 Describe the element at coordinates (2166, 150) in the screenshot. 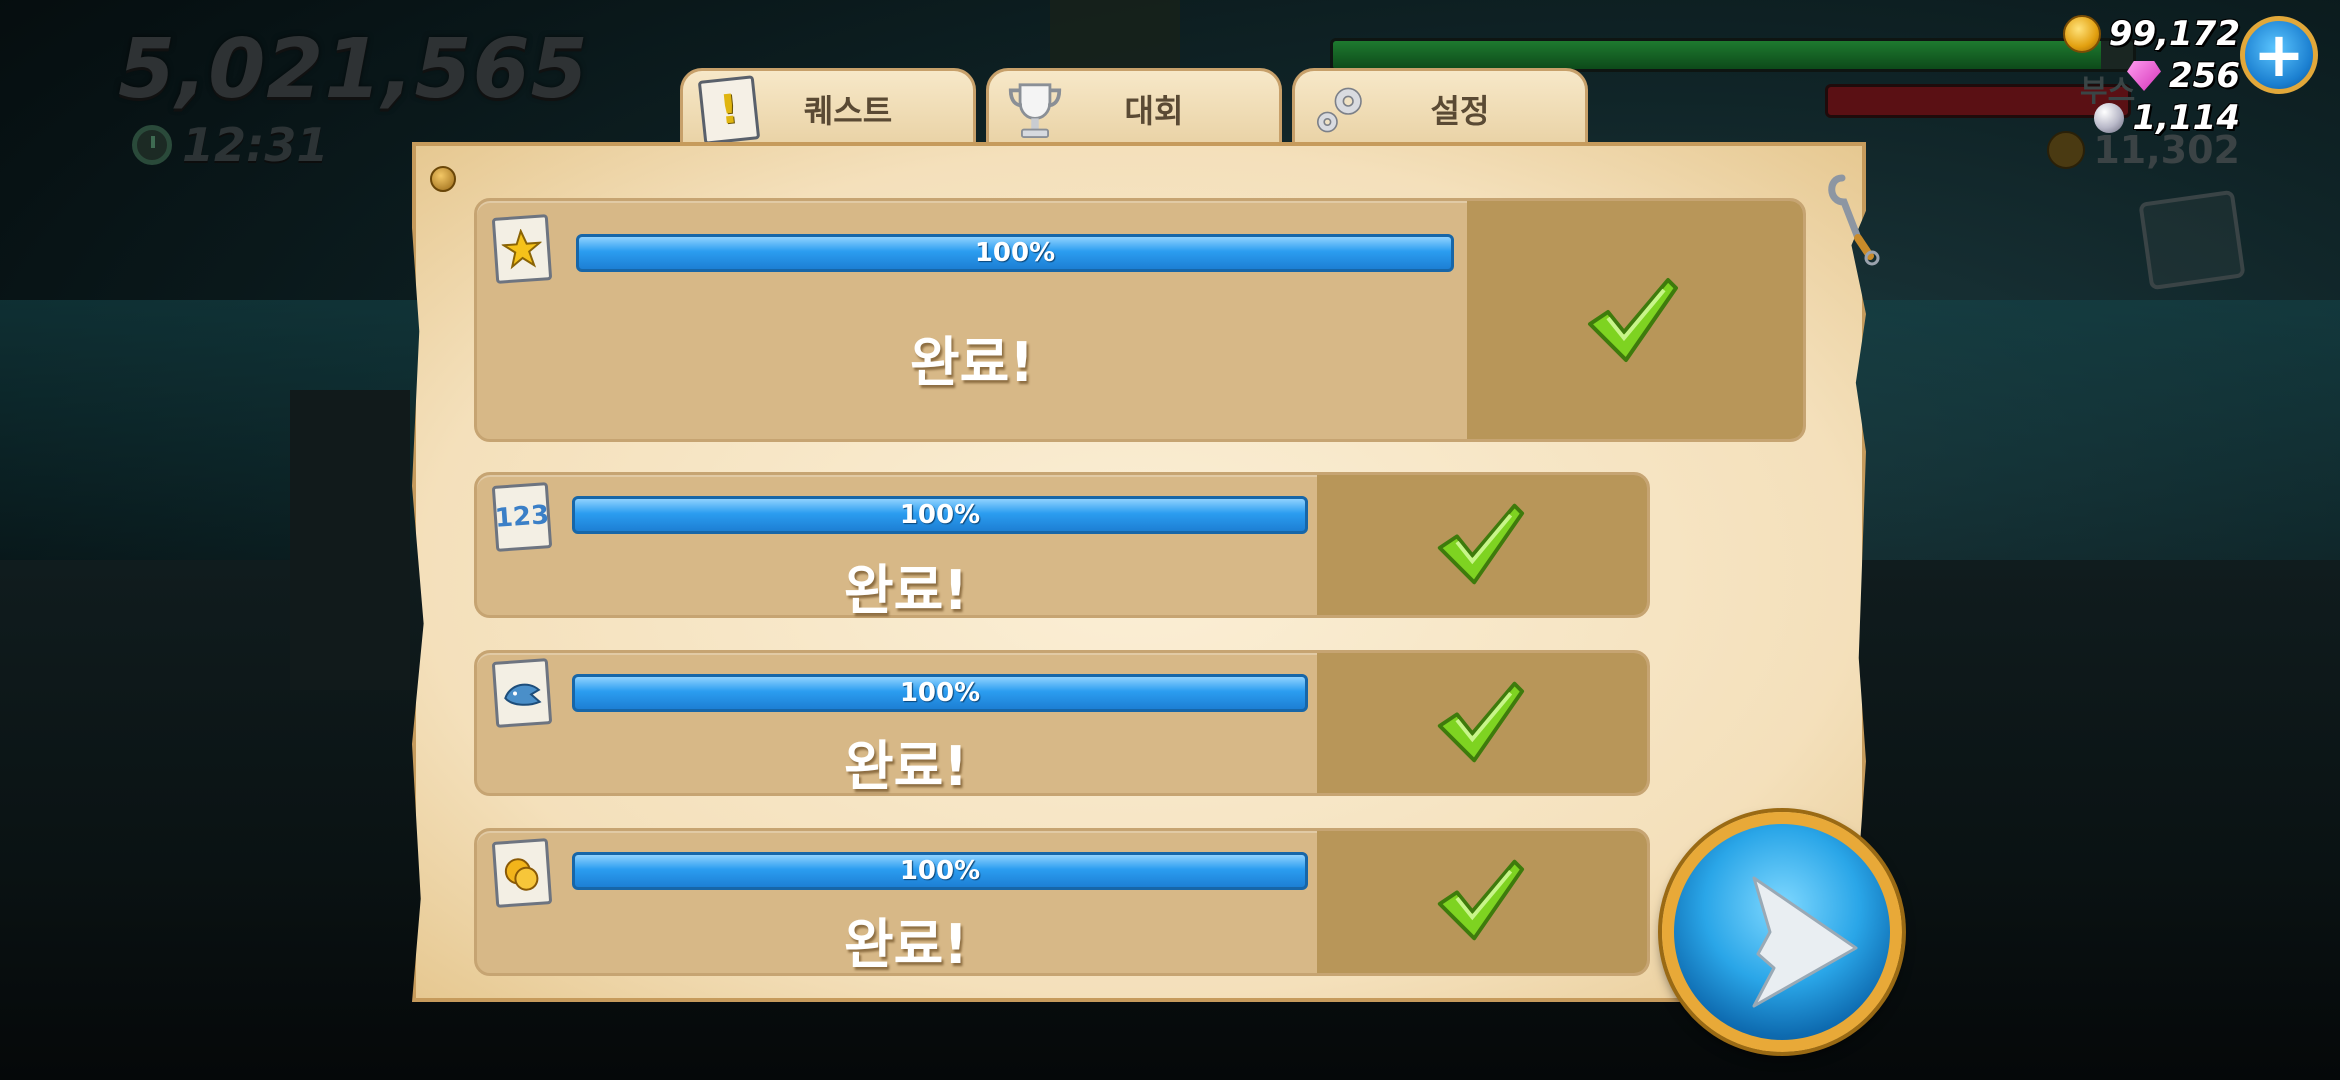

I see `secondary-coins-value: 11,302` at that location.